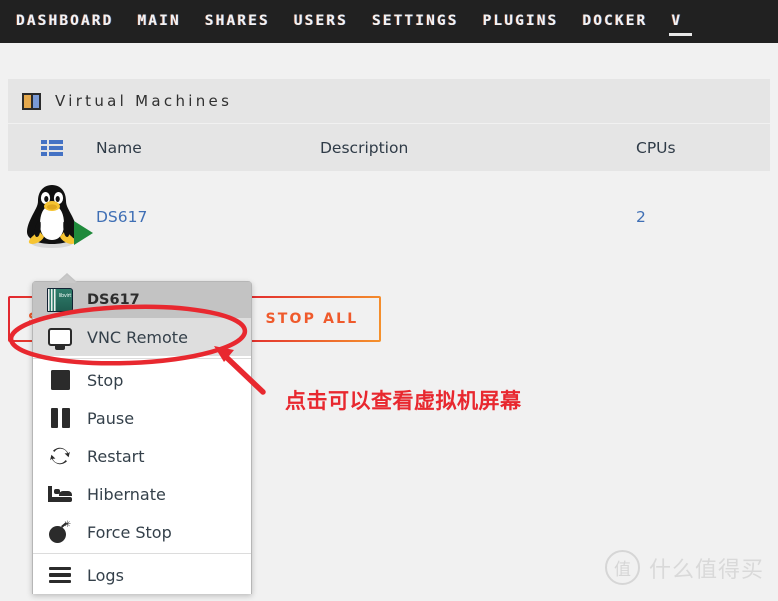 The height and width of the screenshot is (601, 778). What do you see at coordinates (60, 575) in the screenshot?
I see `logs-lines-icon` at bounding box center [60, 575].